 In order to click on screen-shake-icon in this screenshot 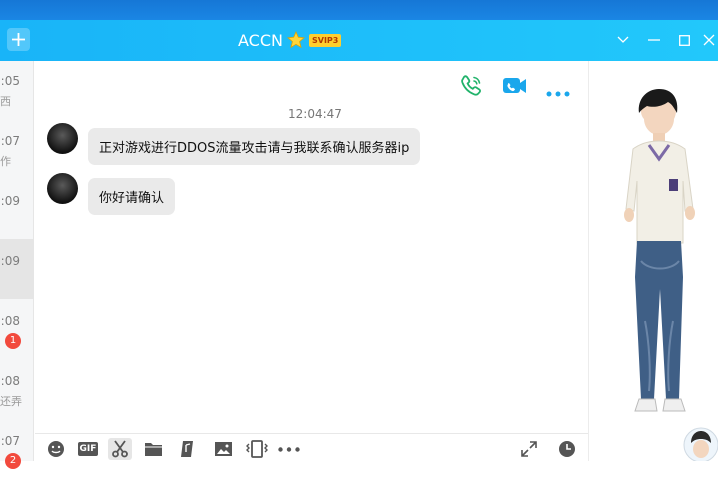, I will do `click(257, 449)`.